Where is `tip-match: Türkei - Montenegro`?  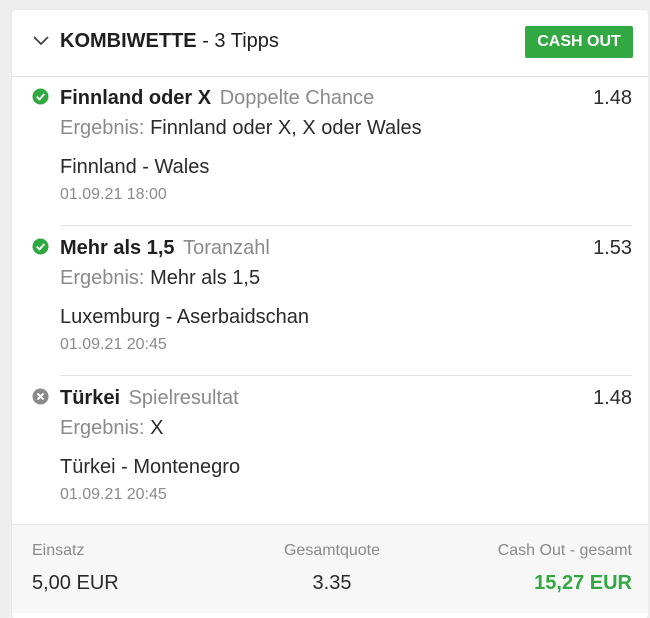
tip-match: Türkei - Montenegro is located at coordinates (150, 467).